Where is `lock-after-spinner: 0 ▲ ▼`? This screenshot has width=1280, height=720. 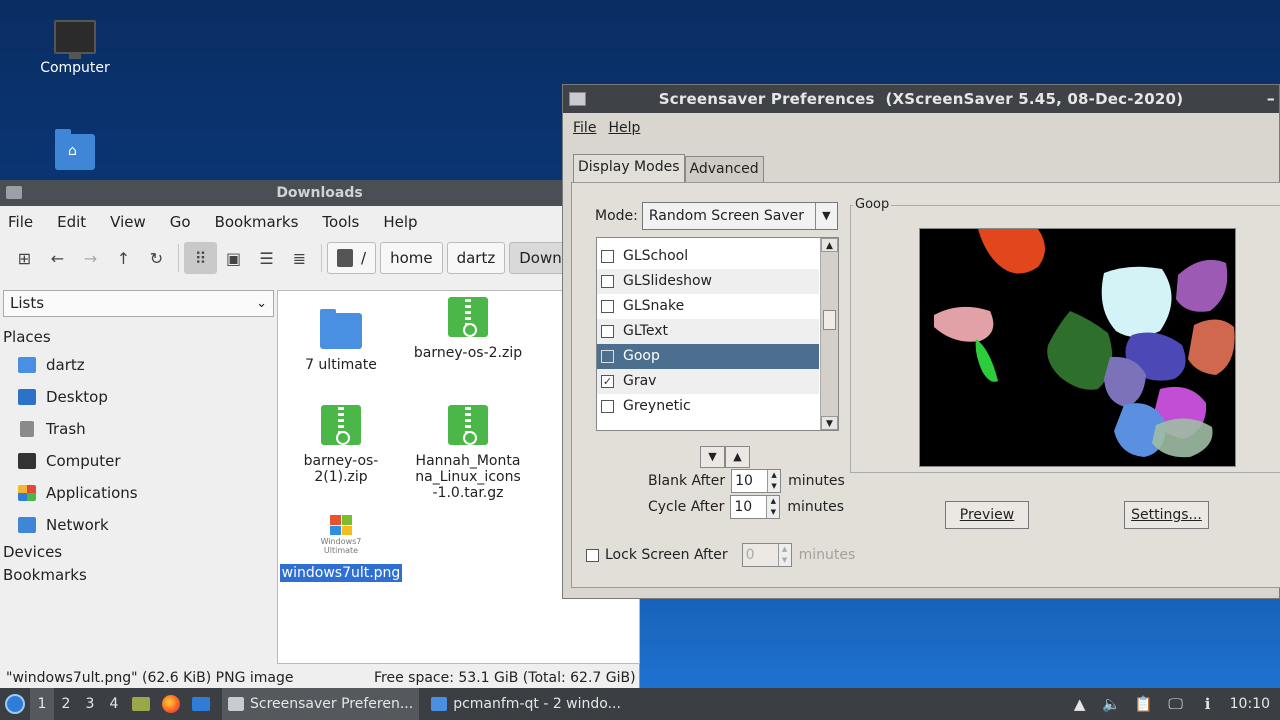 lock-after-spinner: 0 ▲ ▼ is located at coordinates (766, 555).